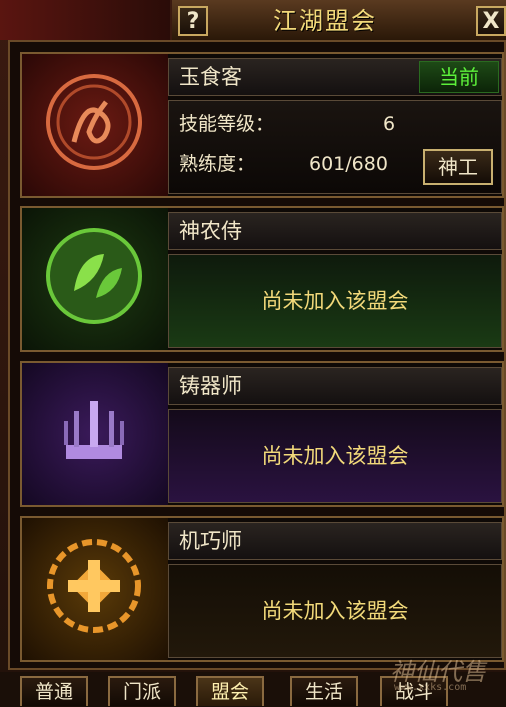  What do you see at coordinates (348, 164) in the screenshot?
I see `proficiency-value: 601/680` at bounding box center [348, 164].